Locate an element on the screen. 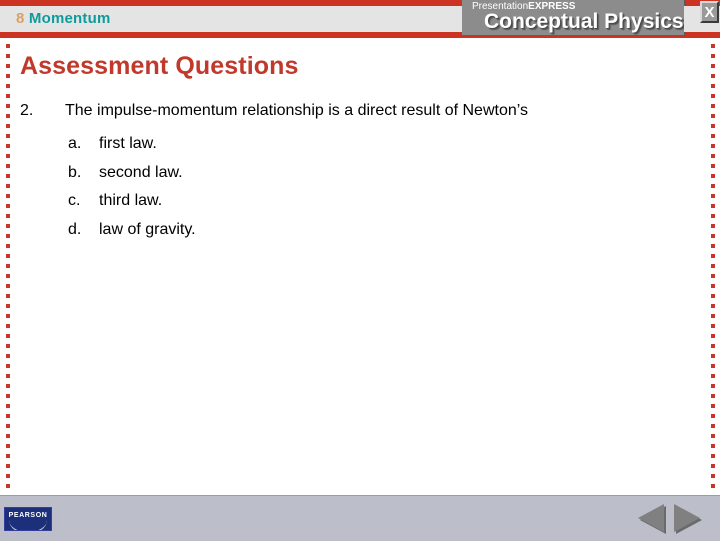 The image size is (720, 541). slide-navigation is located at coordinates (674, 518).